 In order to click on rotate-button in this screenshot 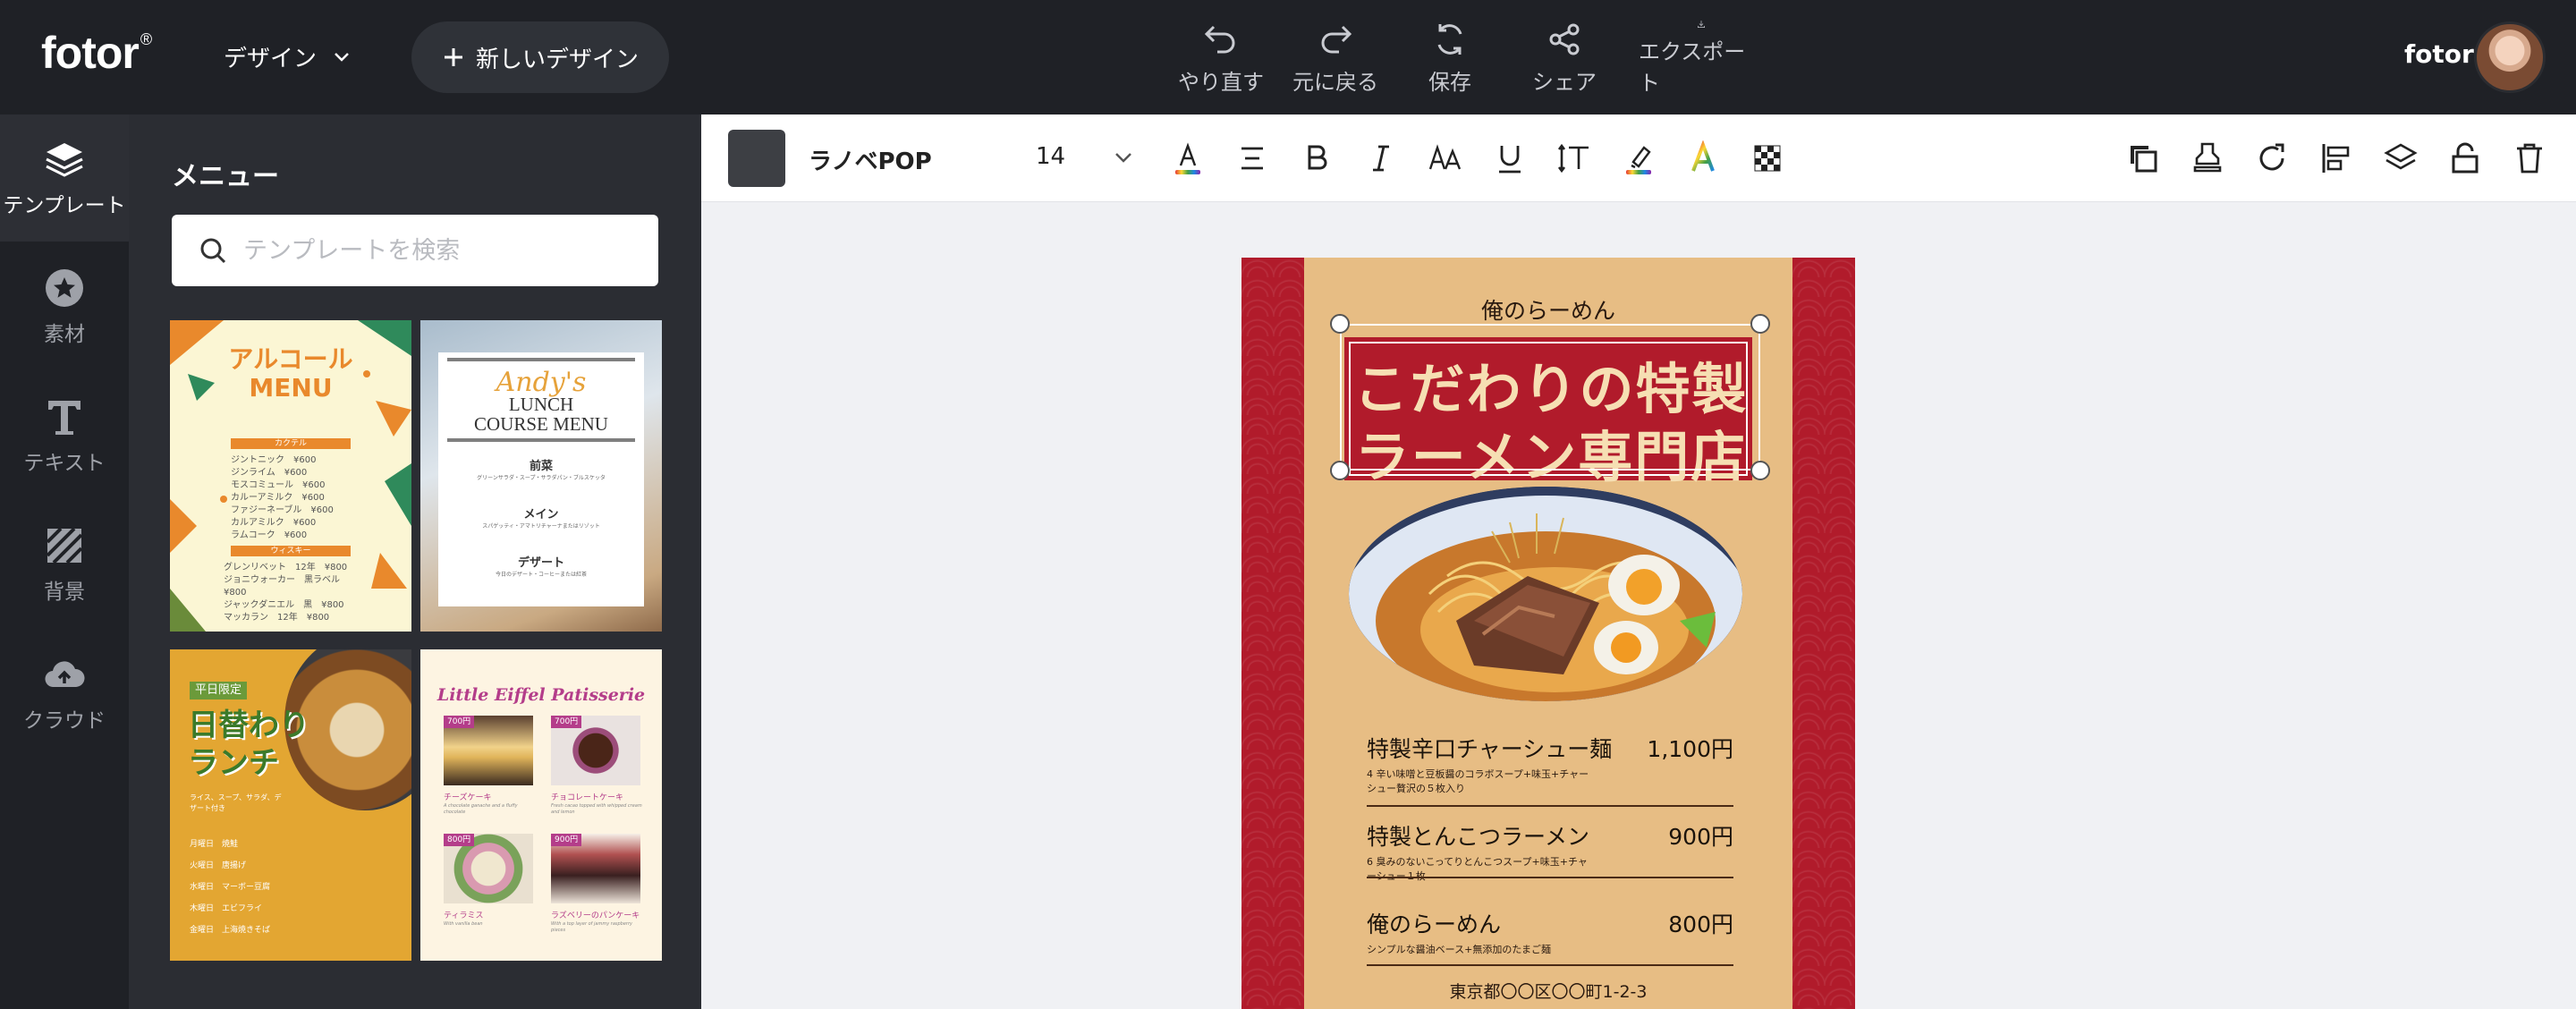, I will do `click(2271, 158)`.